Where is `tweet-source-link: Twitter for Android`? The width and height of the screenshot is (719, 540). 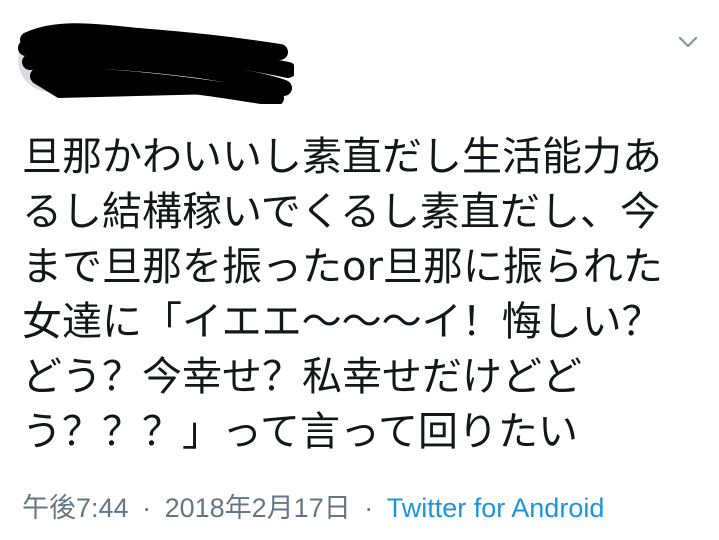
tweet-source-link: Twitter for Android is located at coordinates (496, 508).